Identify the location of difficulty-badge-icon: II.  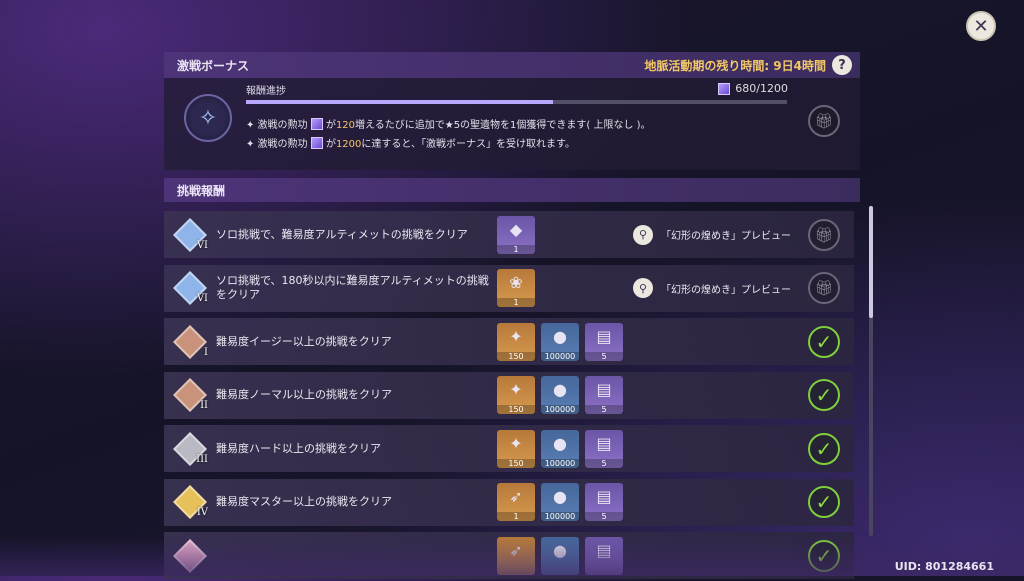
(190, 395).